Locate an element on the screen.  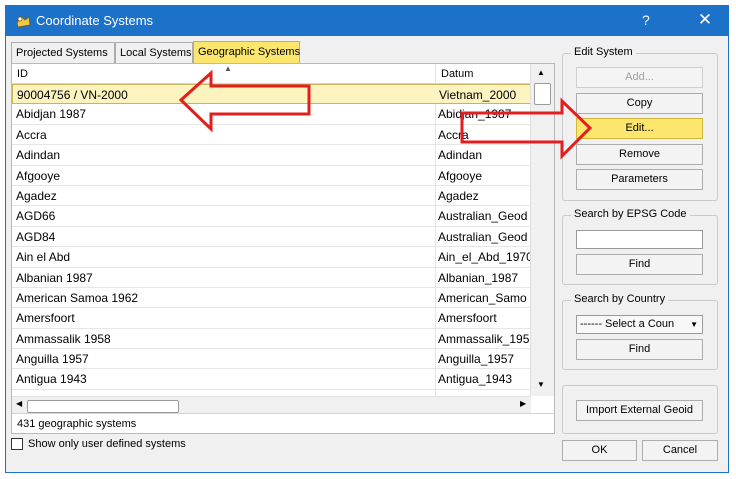
edit-system-title: Edit System is located at coordinates (603, 52).